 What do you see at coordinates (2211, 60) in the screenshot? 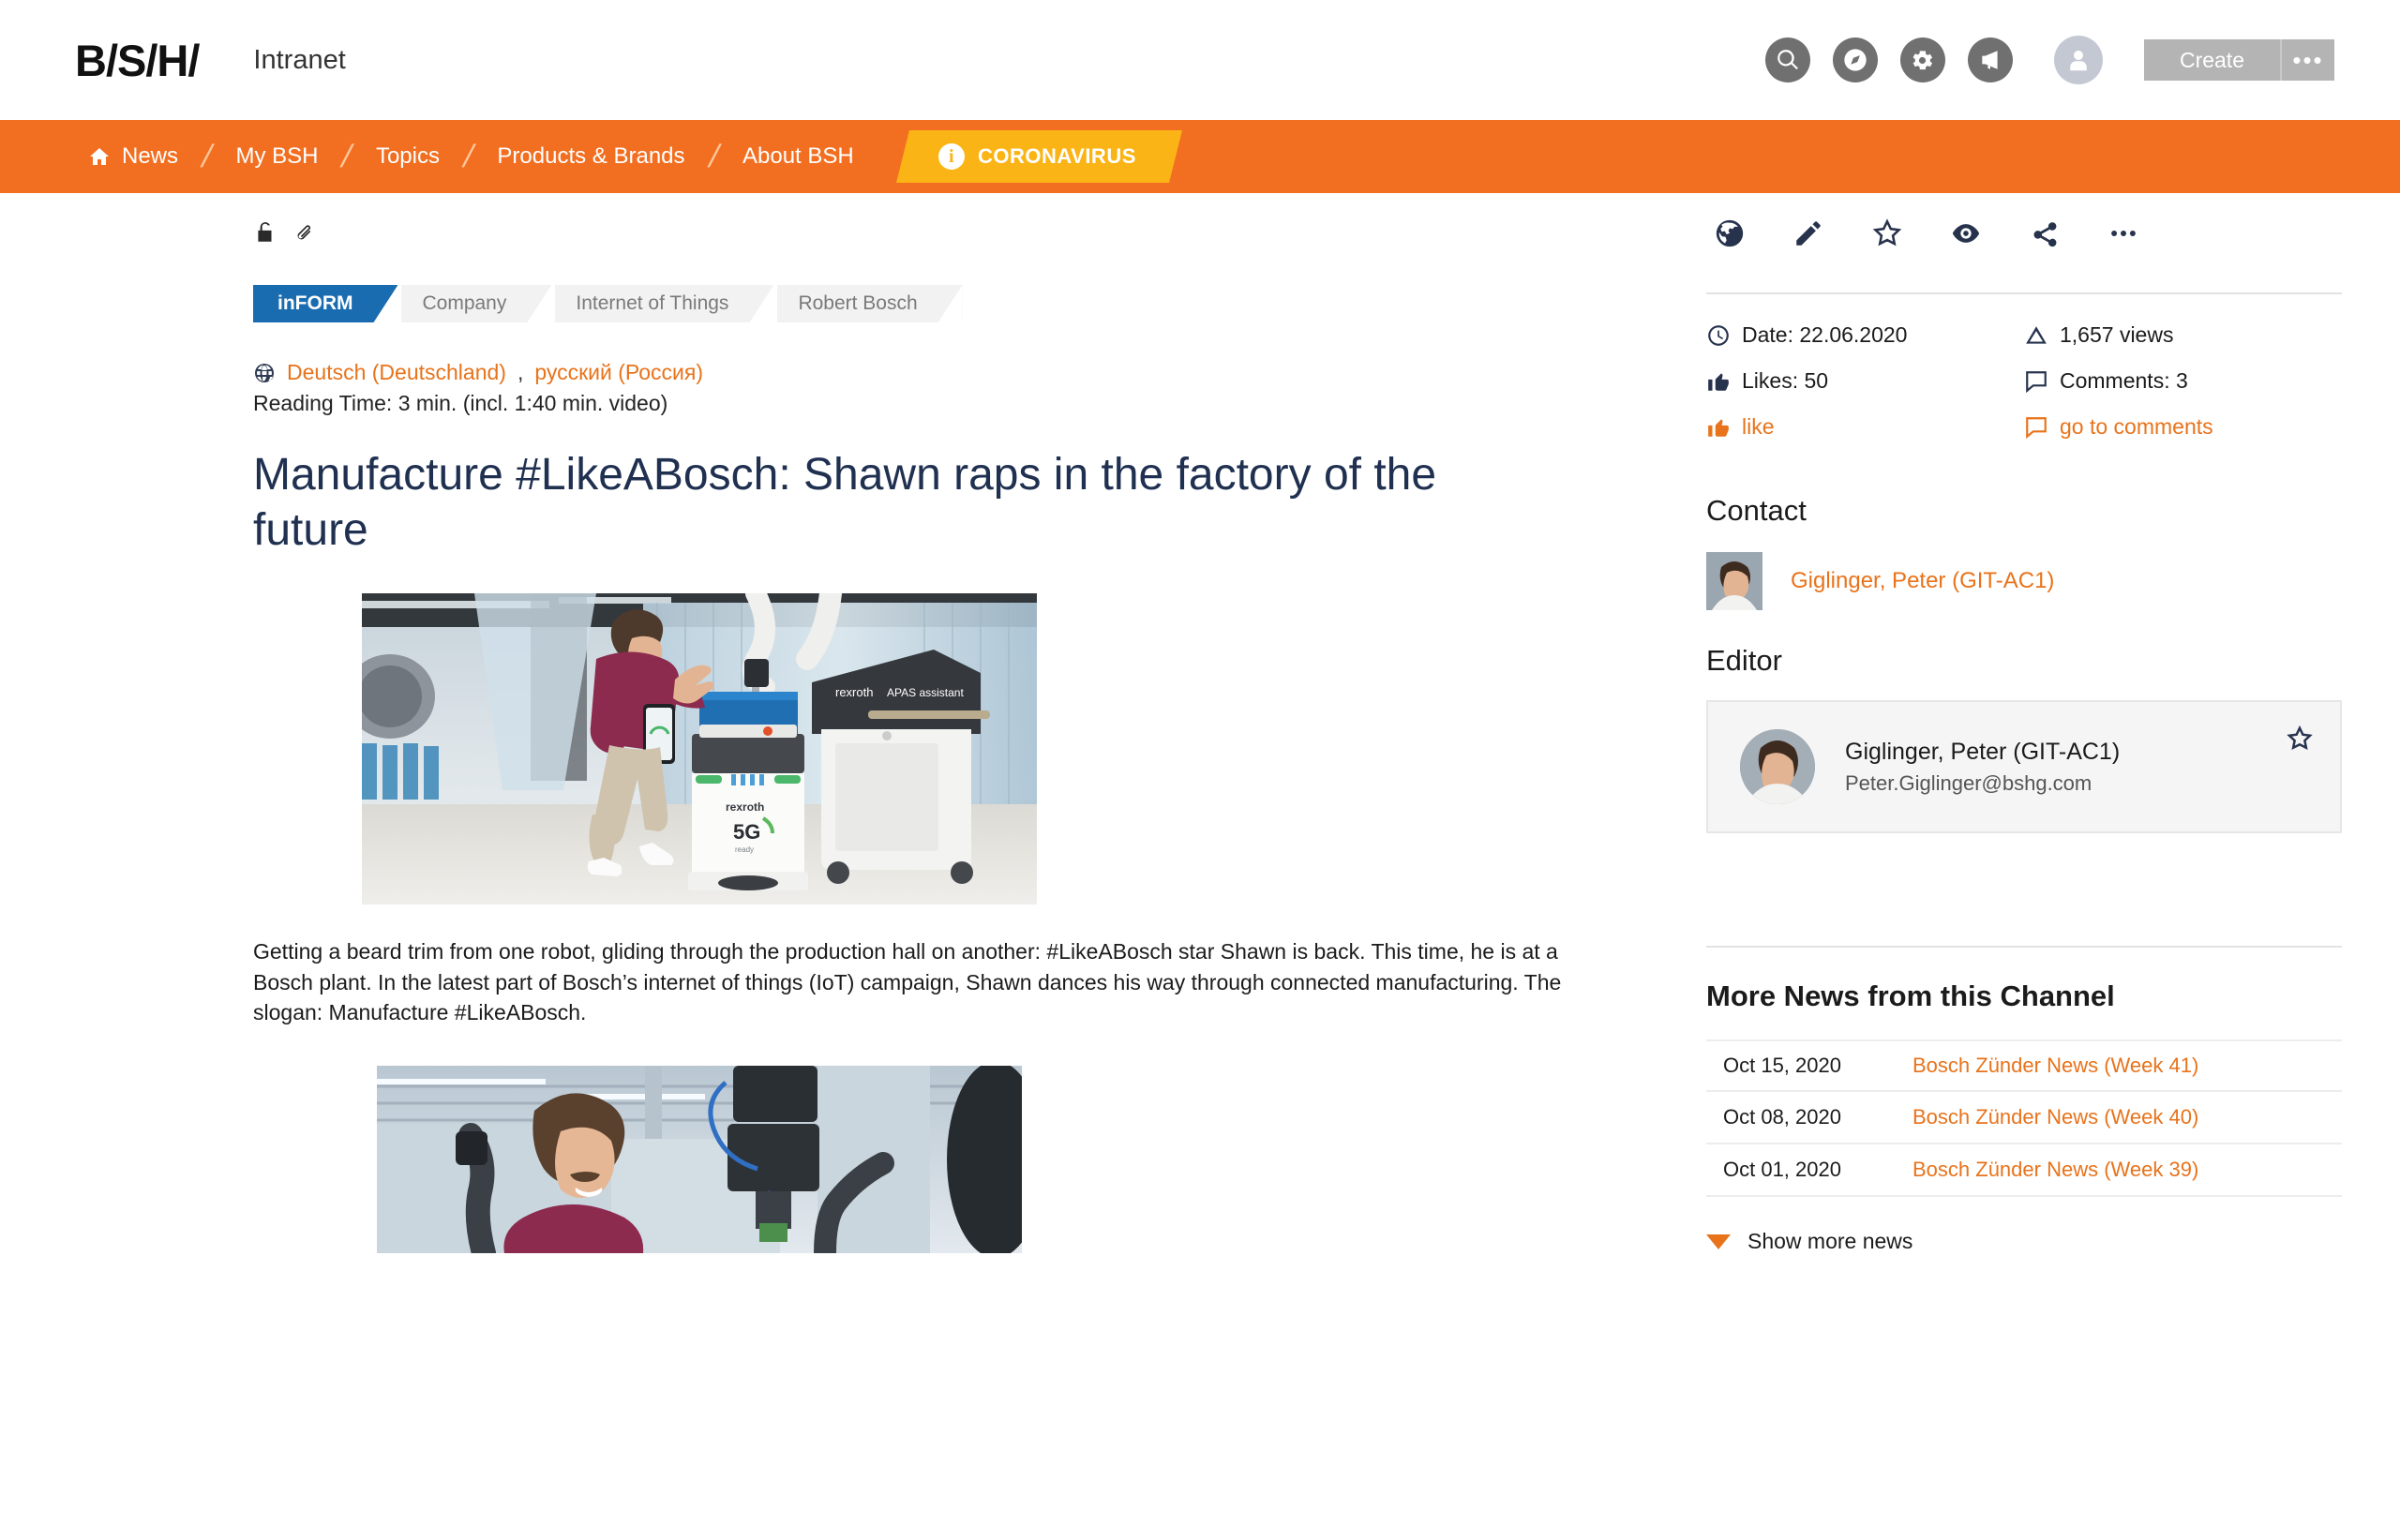
I see `create-button: Create` at bounding box center [2211, 60].